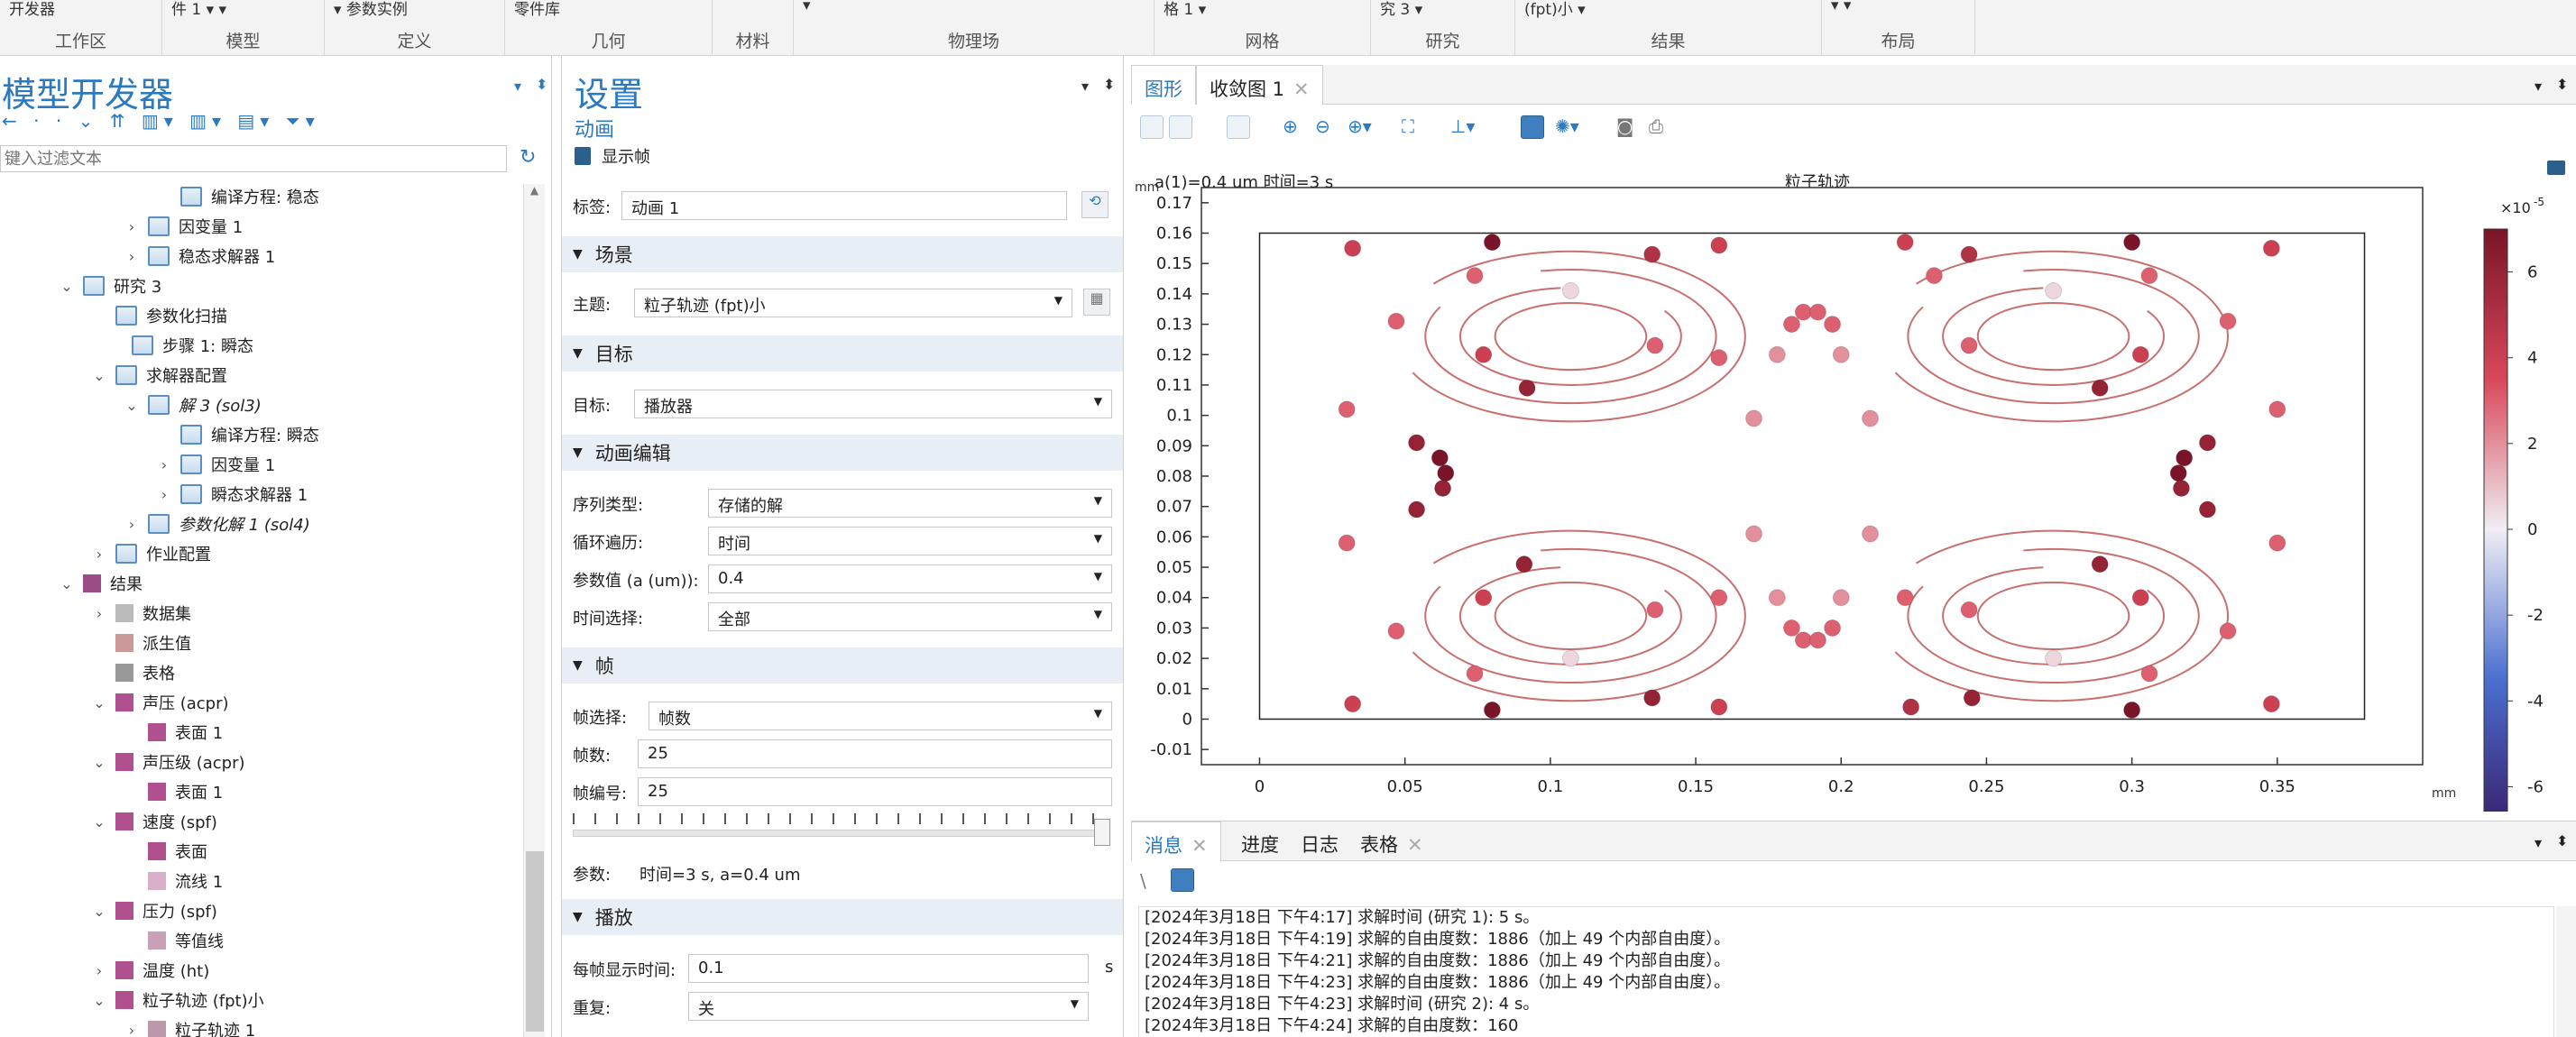 The image size is (2576, 1037). What do you see at coordinates (1102, 833) in the screenshot?
I see `slider-handle` at bounding box center [1102, 833].